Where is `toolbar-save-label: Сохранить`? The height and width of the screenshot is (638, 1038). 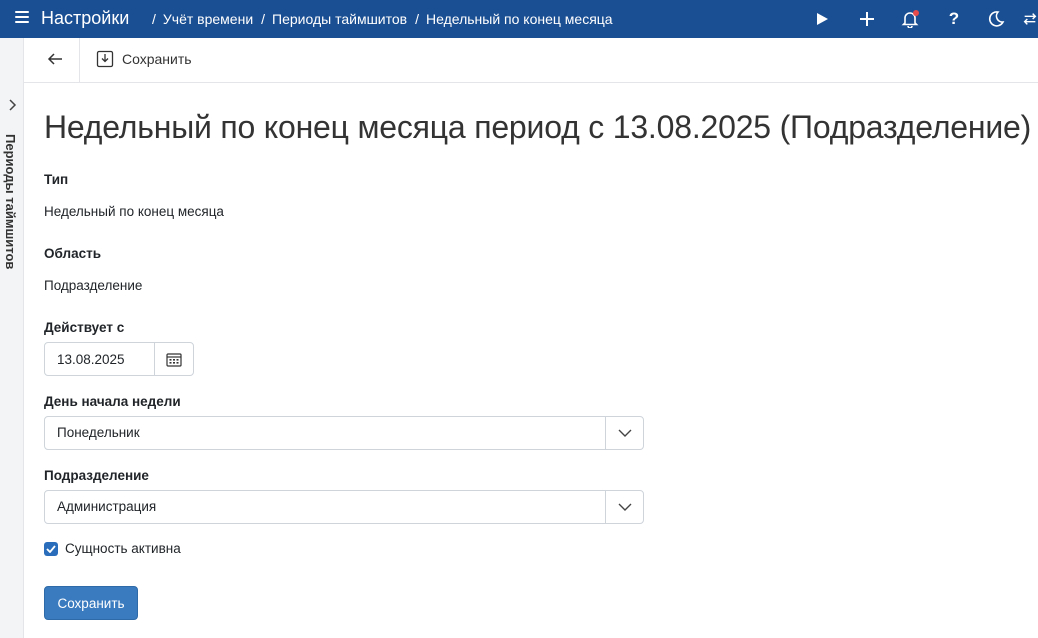
toolbar-save-label: Сохранить is located at coordinates (157, 59).